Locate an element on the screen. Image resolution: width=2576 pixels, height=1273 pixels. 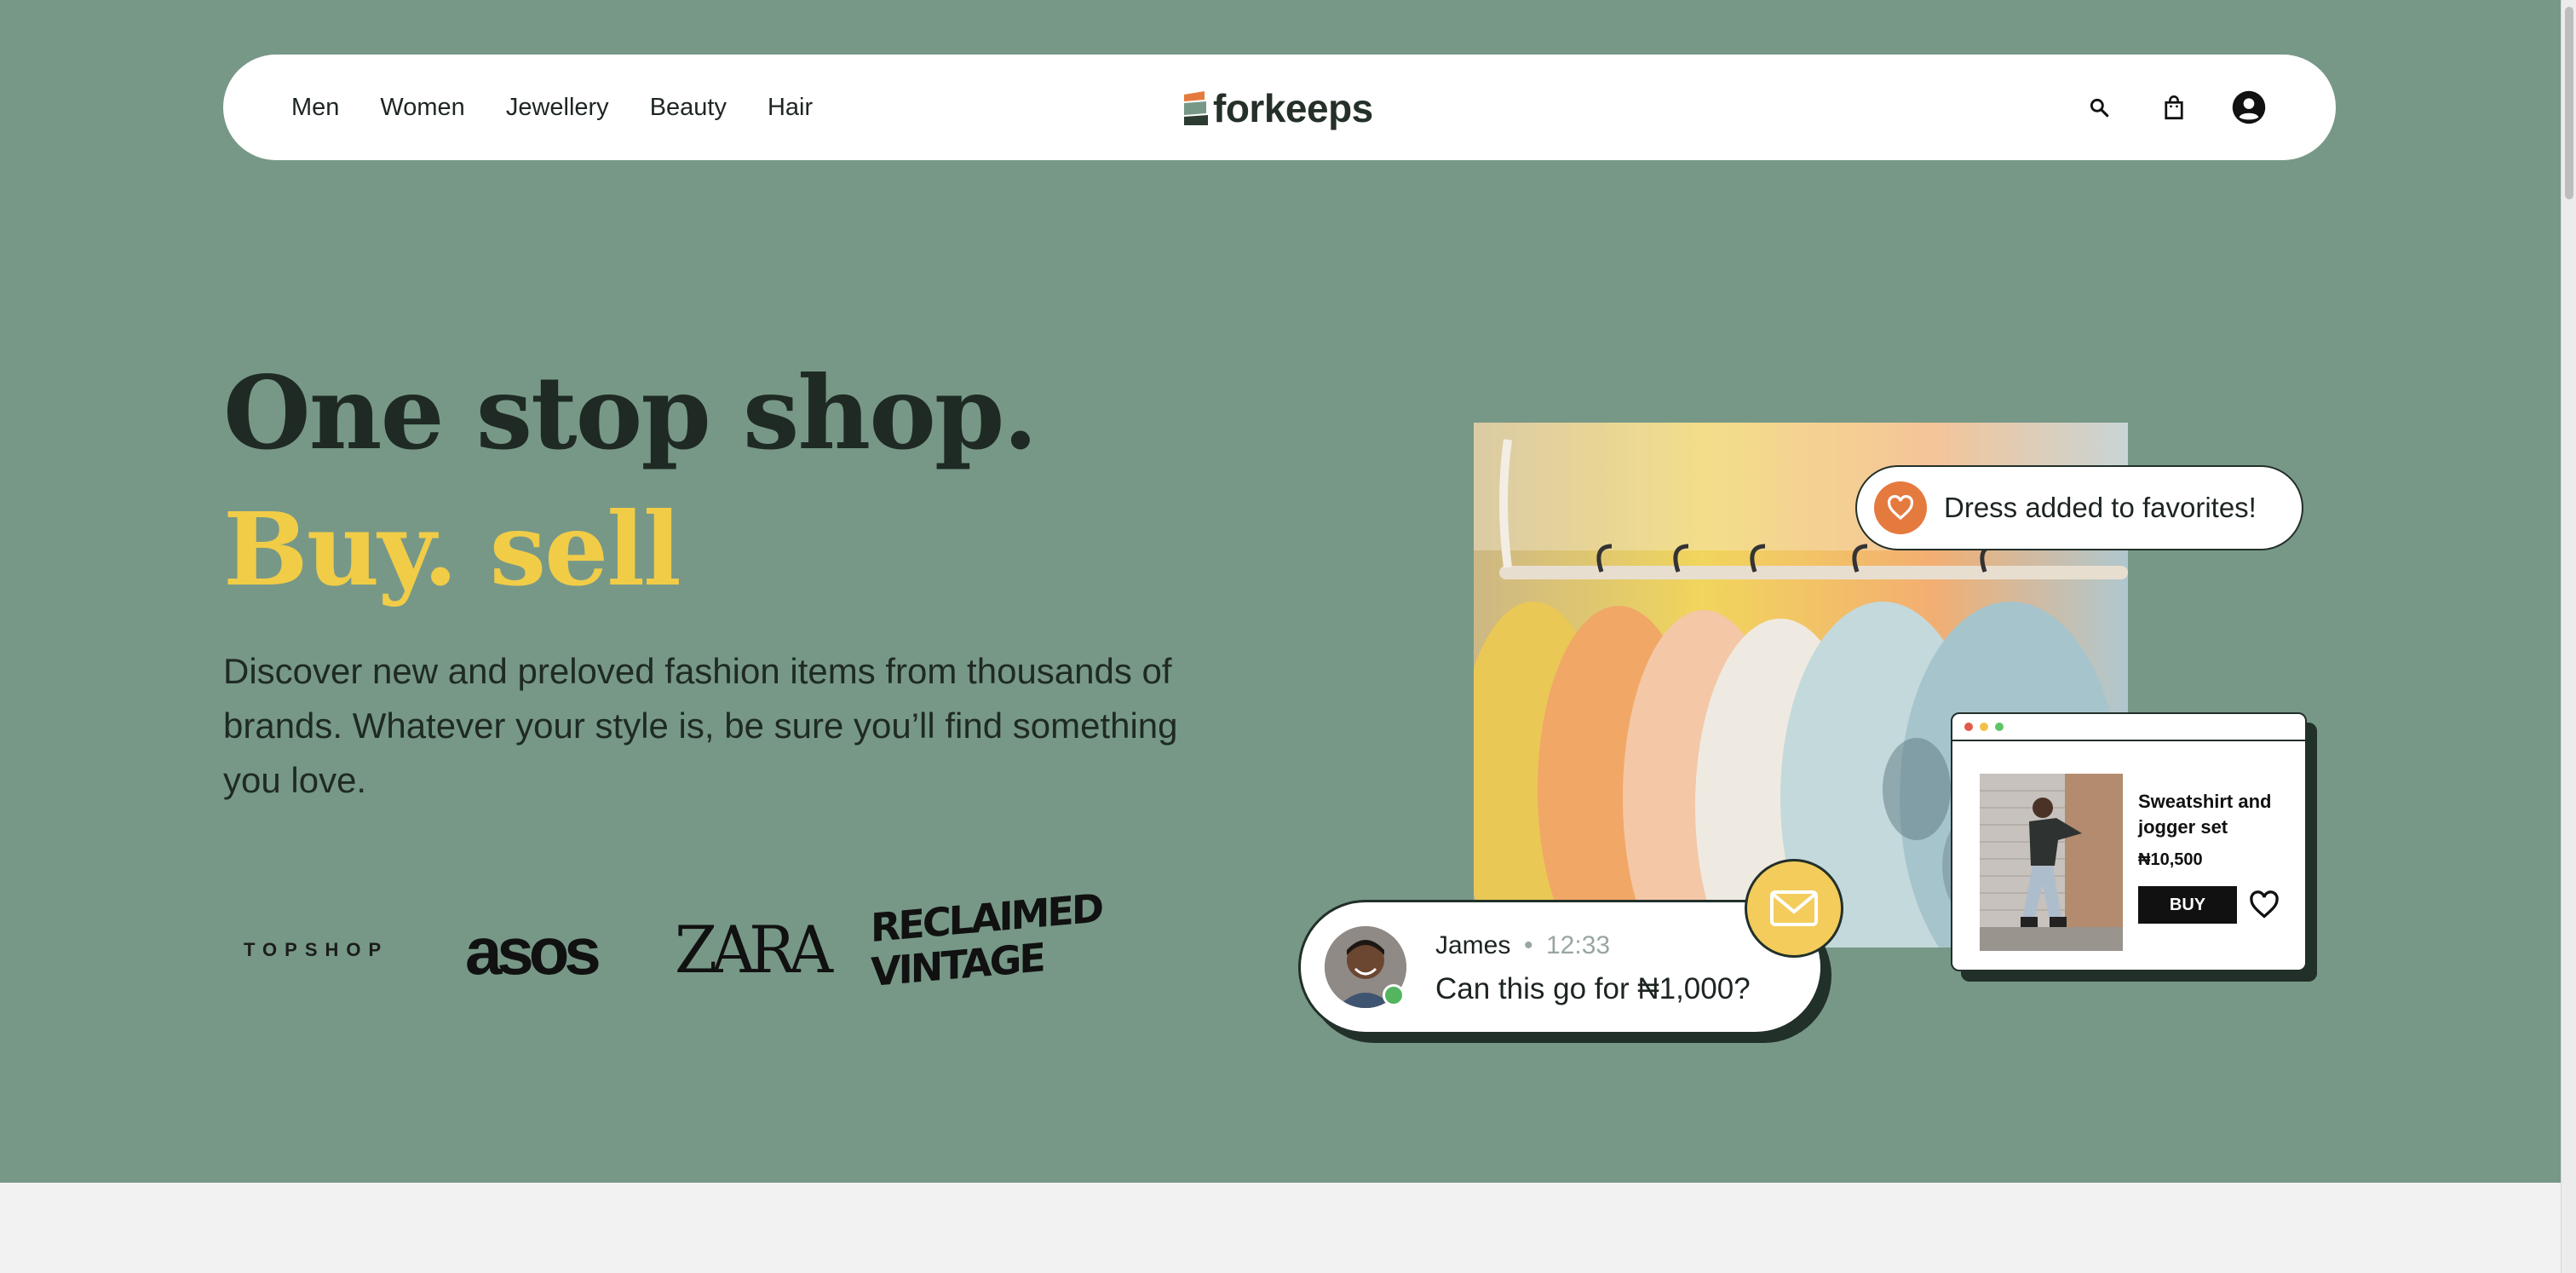
window-dot-green-icon is located at coordinates (2000, 727).